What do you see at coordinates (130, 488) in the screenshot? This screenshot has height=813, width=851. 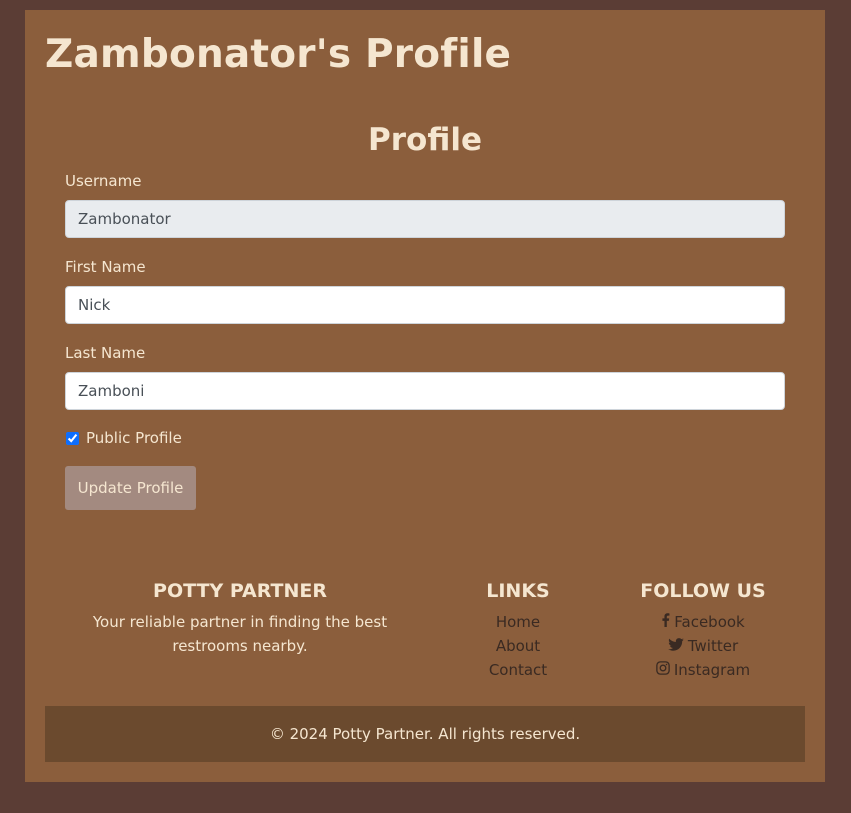 I see `update-profile-button: Update Profile` at bounding box center [130, 488].